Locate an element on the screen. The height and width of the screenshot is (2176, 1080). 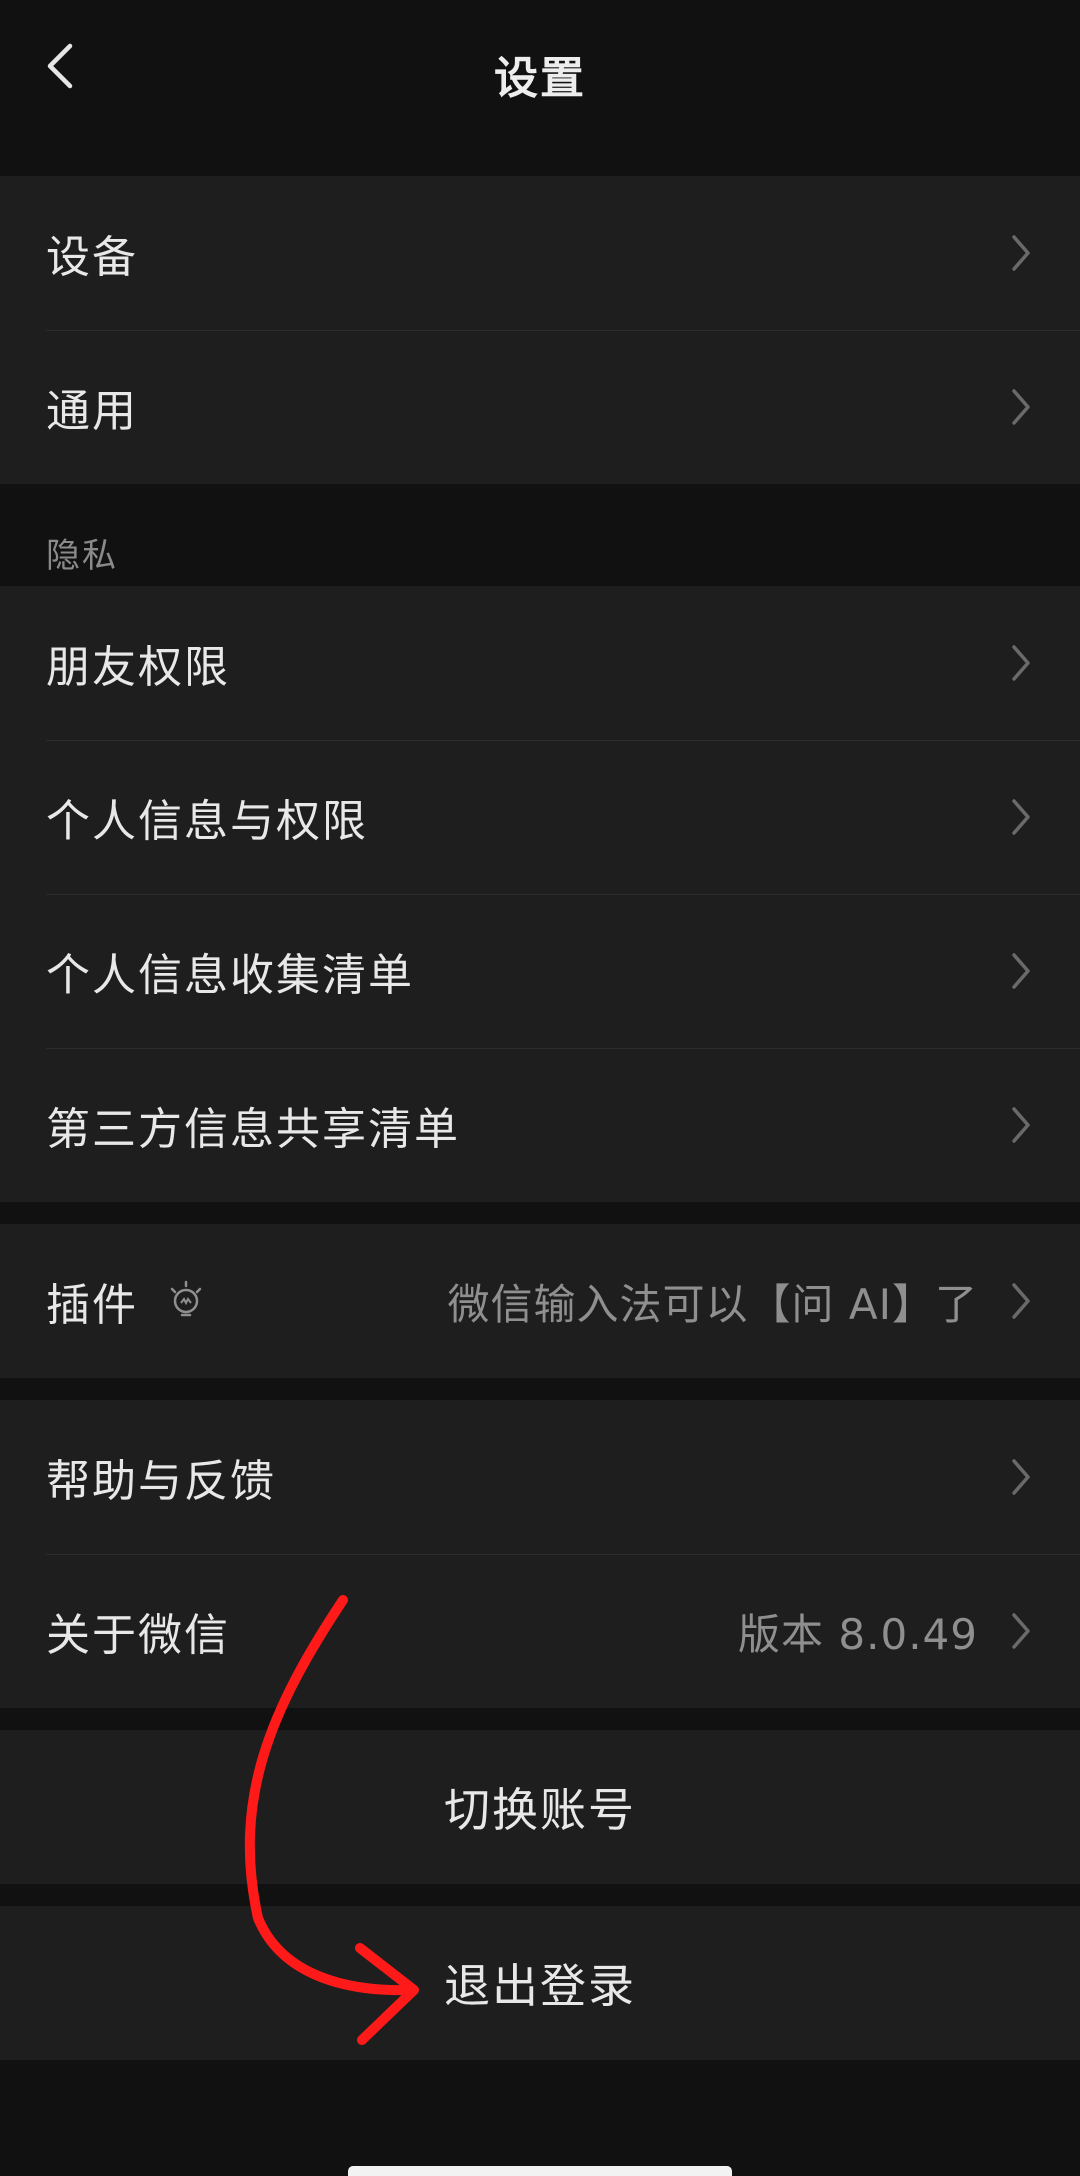
settings-item-label: 第三方信息共享清单 is located at coordinates (253, 1129).